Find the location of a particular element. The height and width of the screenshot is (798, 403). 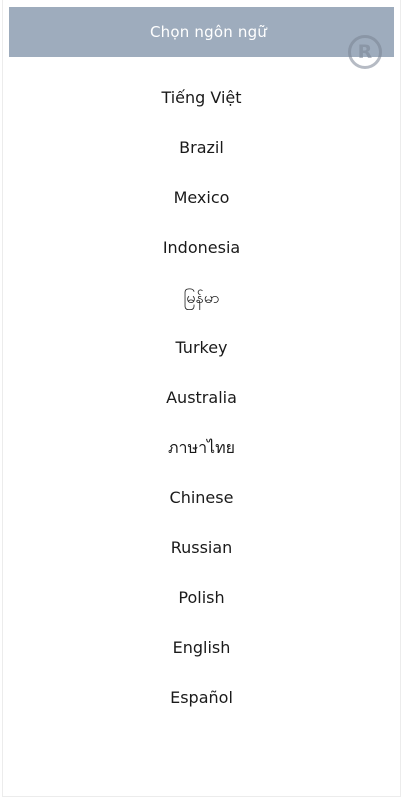

registered-icon: R is located at coordinates (365, 52).